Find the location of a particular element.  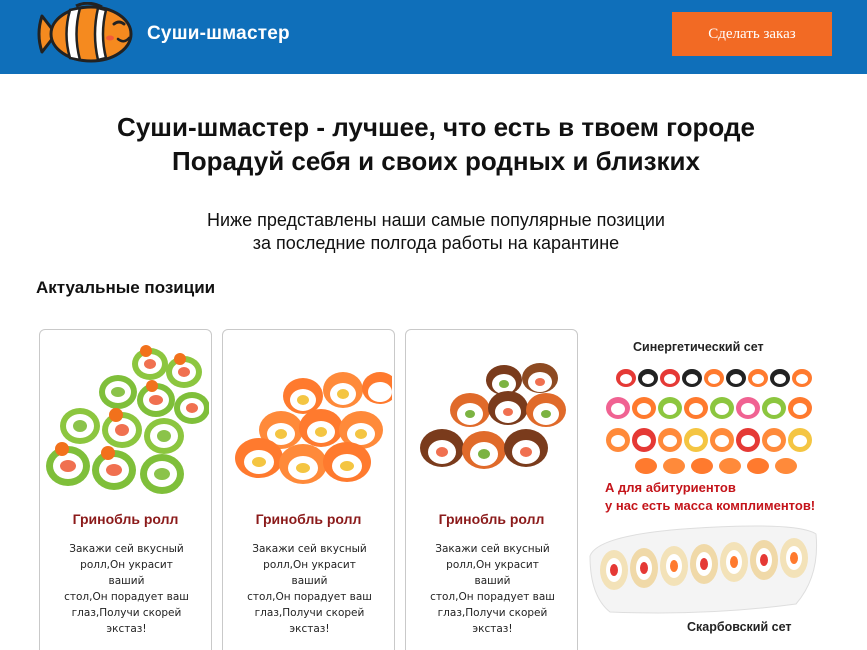

promo-set-title: Скарбовский сет is located at coordinates (739, 627).